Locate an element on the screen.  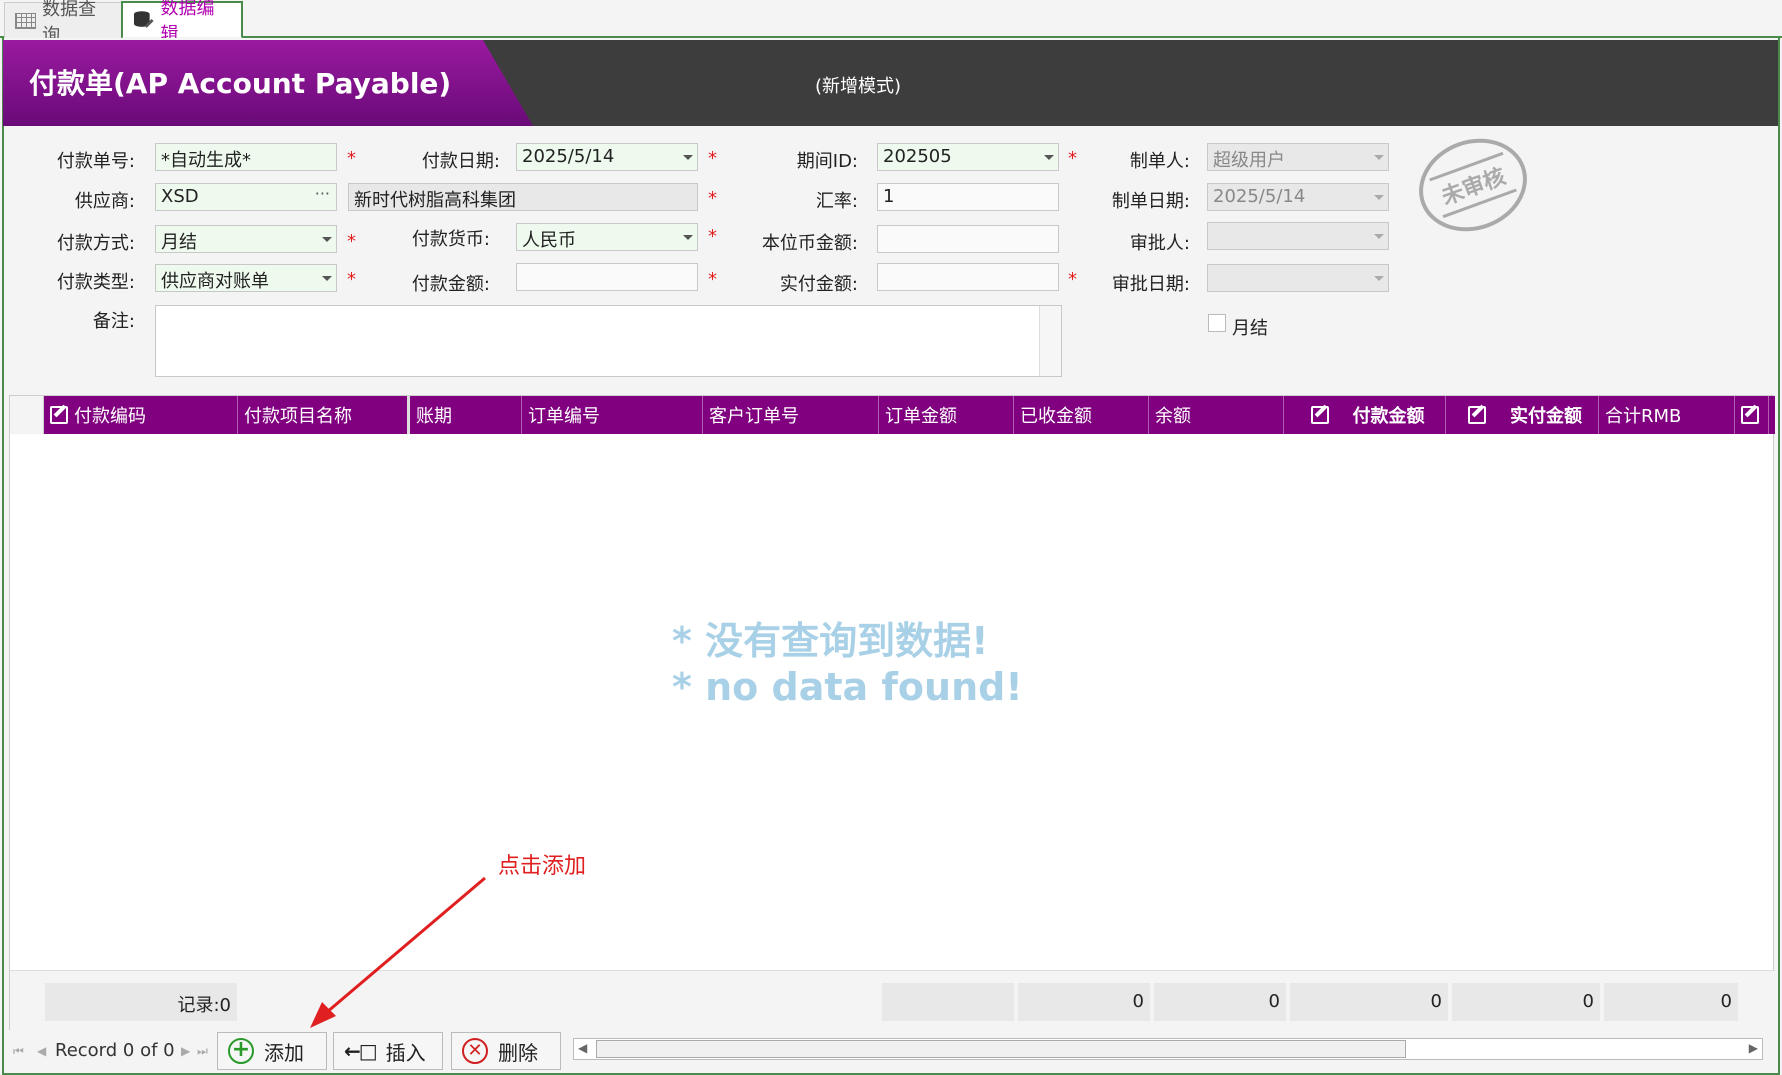
pay-type-value: 供应商对账单 is located at coordinates (215, 281).